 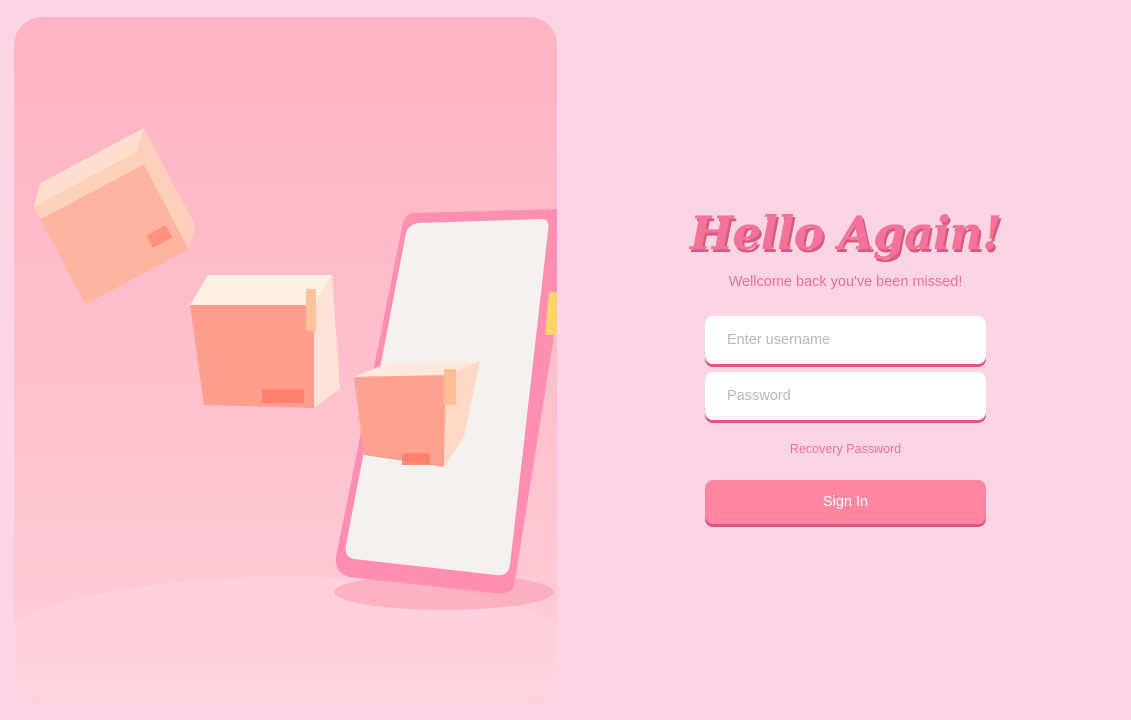 What do you see at coordinates (845, 340) in the screenshot?
I see `username-input` at bounding box center [845, 340].